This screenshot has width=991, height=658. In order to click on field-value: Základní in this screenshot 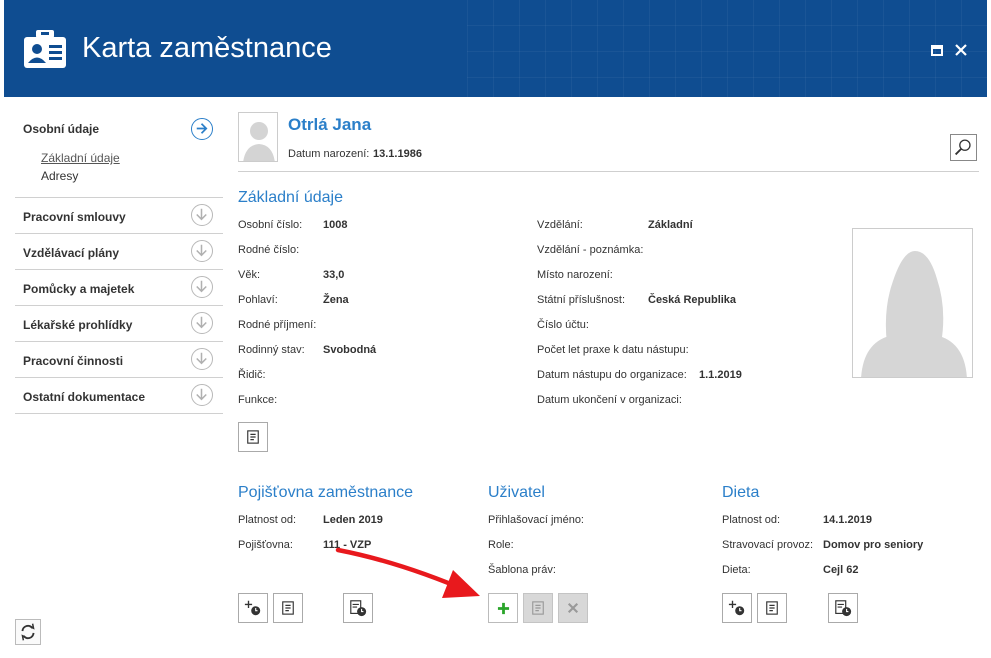, I will do `click(670, 225)`.